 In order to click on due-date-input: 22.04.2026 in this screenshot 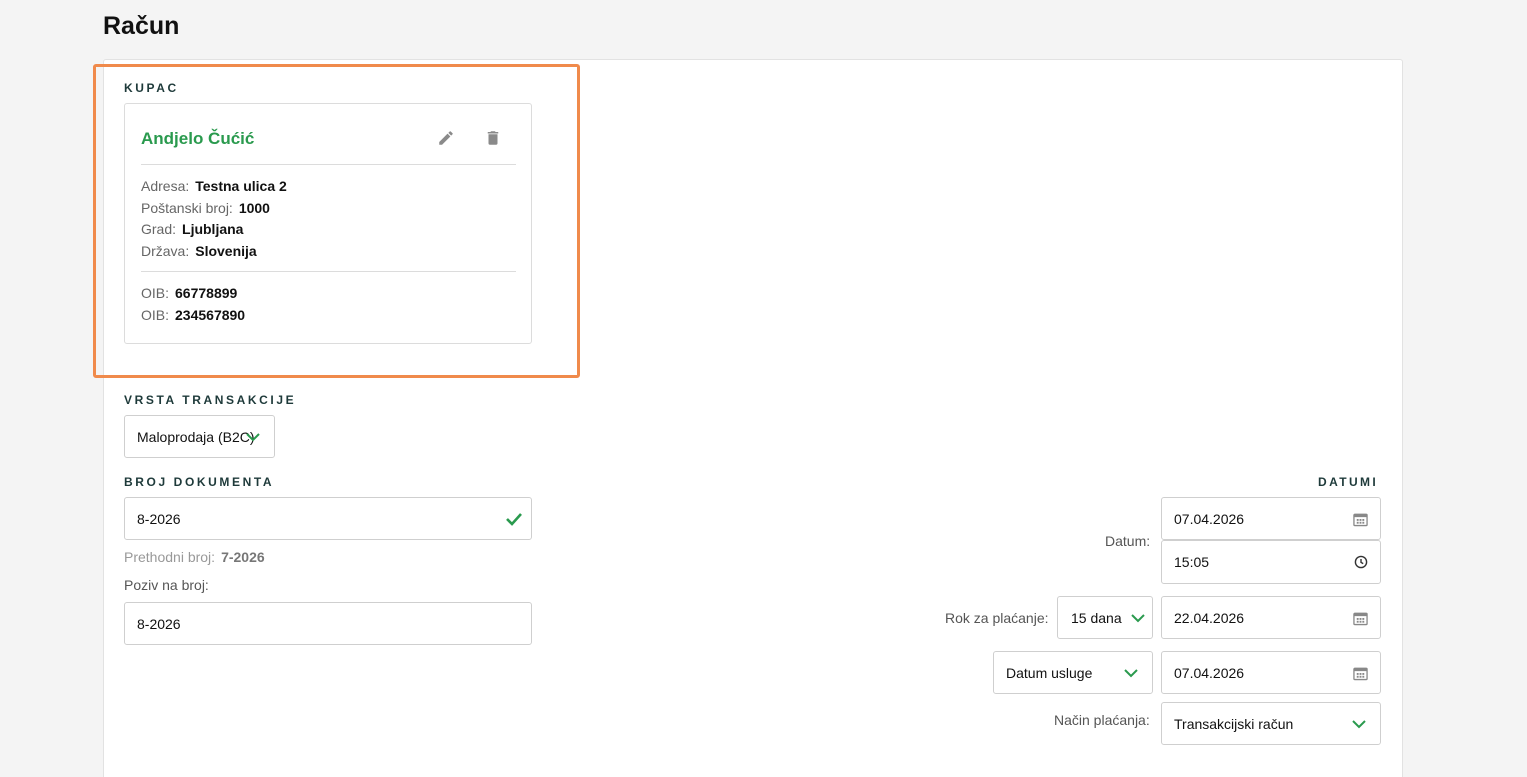, I will do `click(1271, 617)`.